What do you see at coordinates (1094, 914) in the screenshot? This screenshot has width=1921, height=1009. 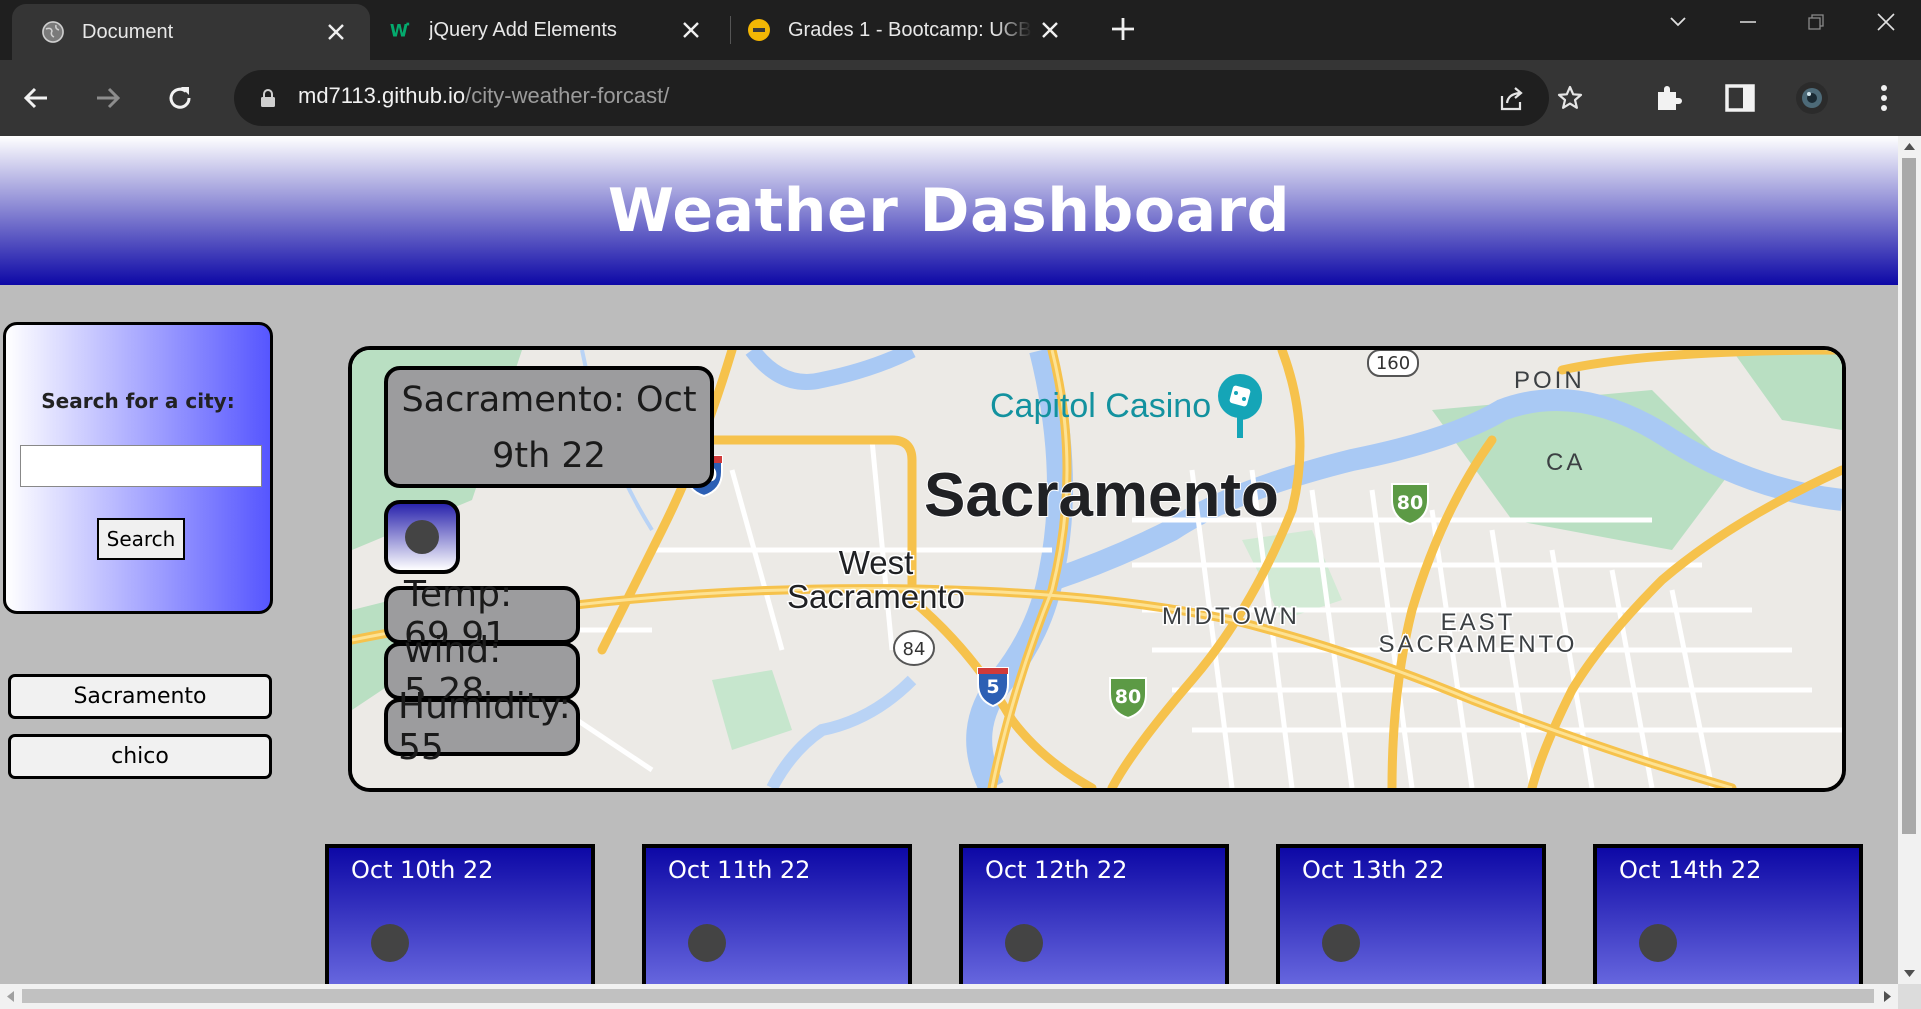 I see `forecast-card: Oct 12th 22` at bounding box center [1094, 914].